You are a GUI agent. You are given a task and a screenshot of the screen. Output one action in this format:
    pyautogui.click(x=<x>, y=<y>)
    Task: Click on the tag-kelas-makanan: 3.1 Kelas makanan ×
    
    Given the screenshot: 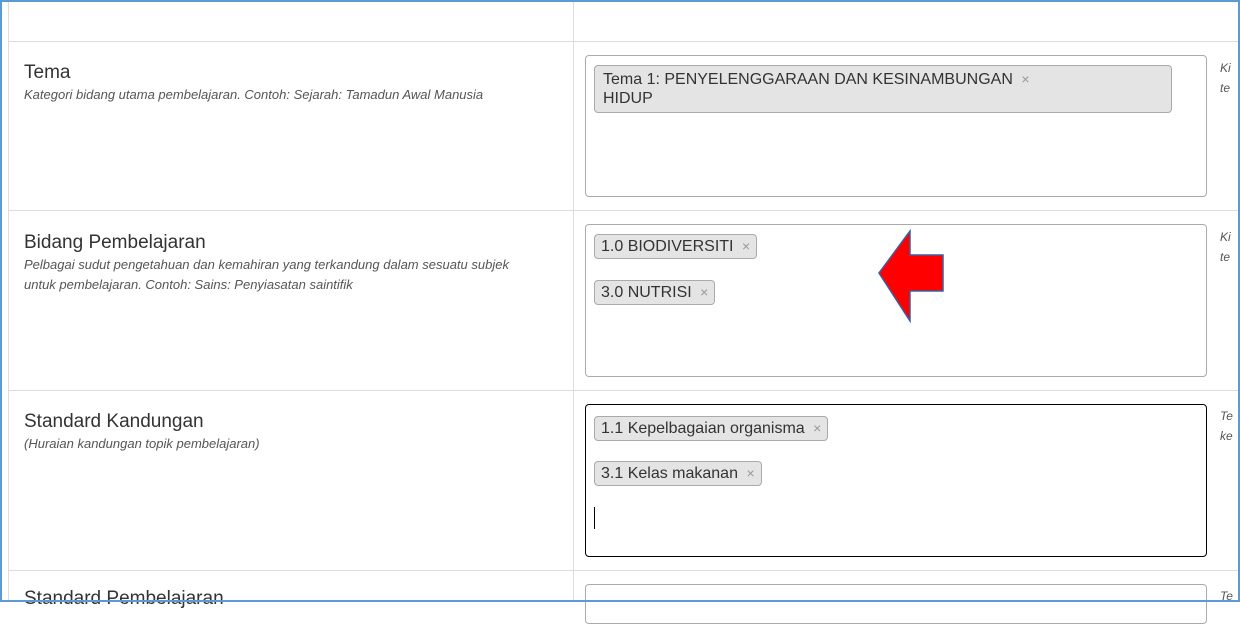 What is the action you would take?
    pyautogui.click(x=678, y=473)
    